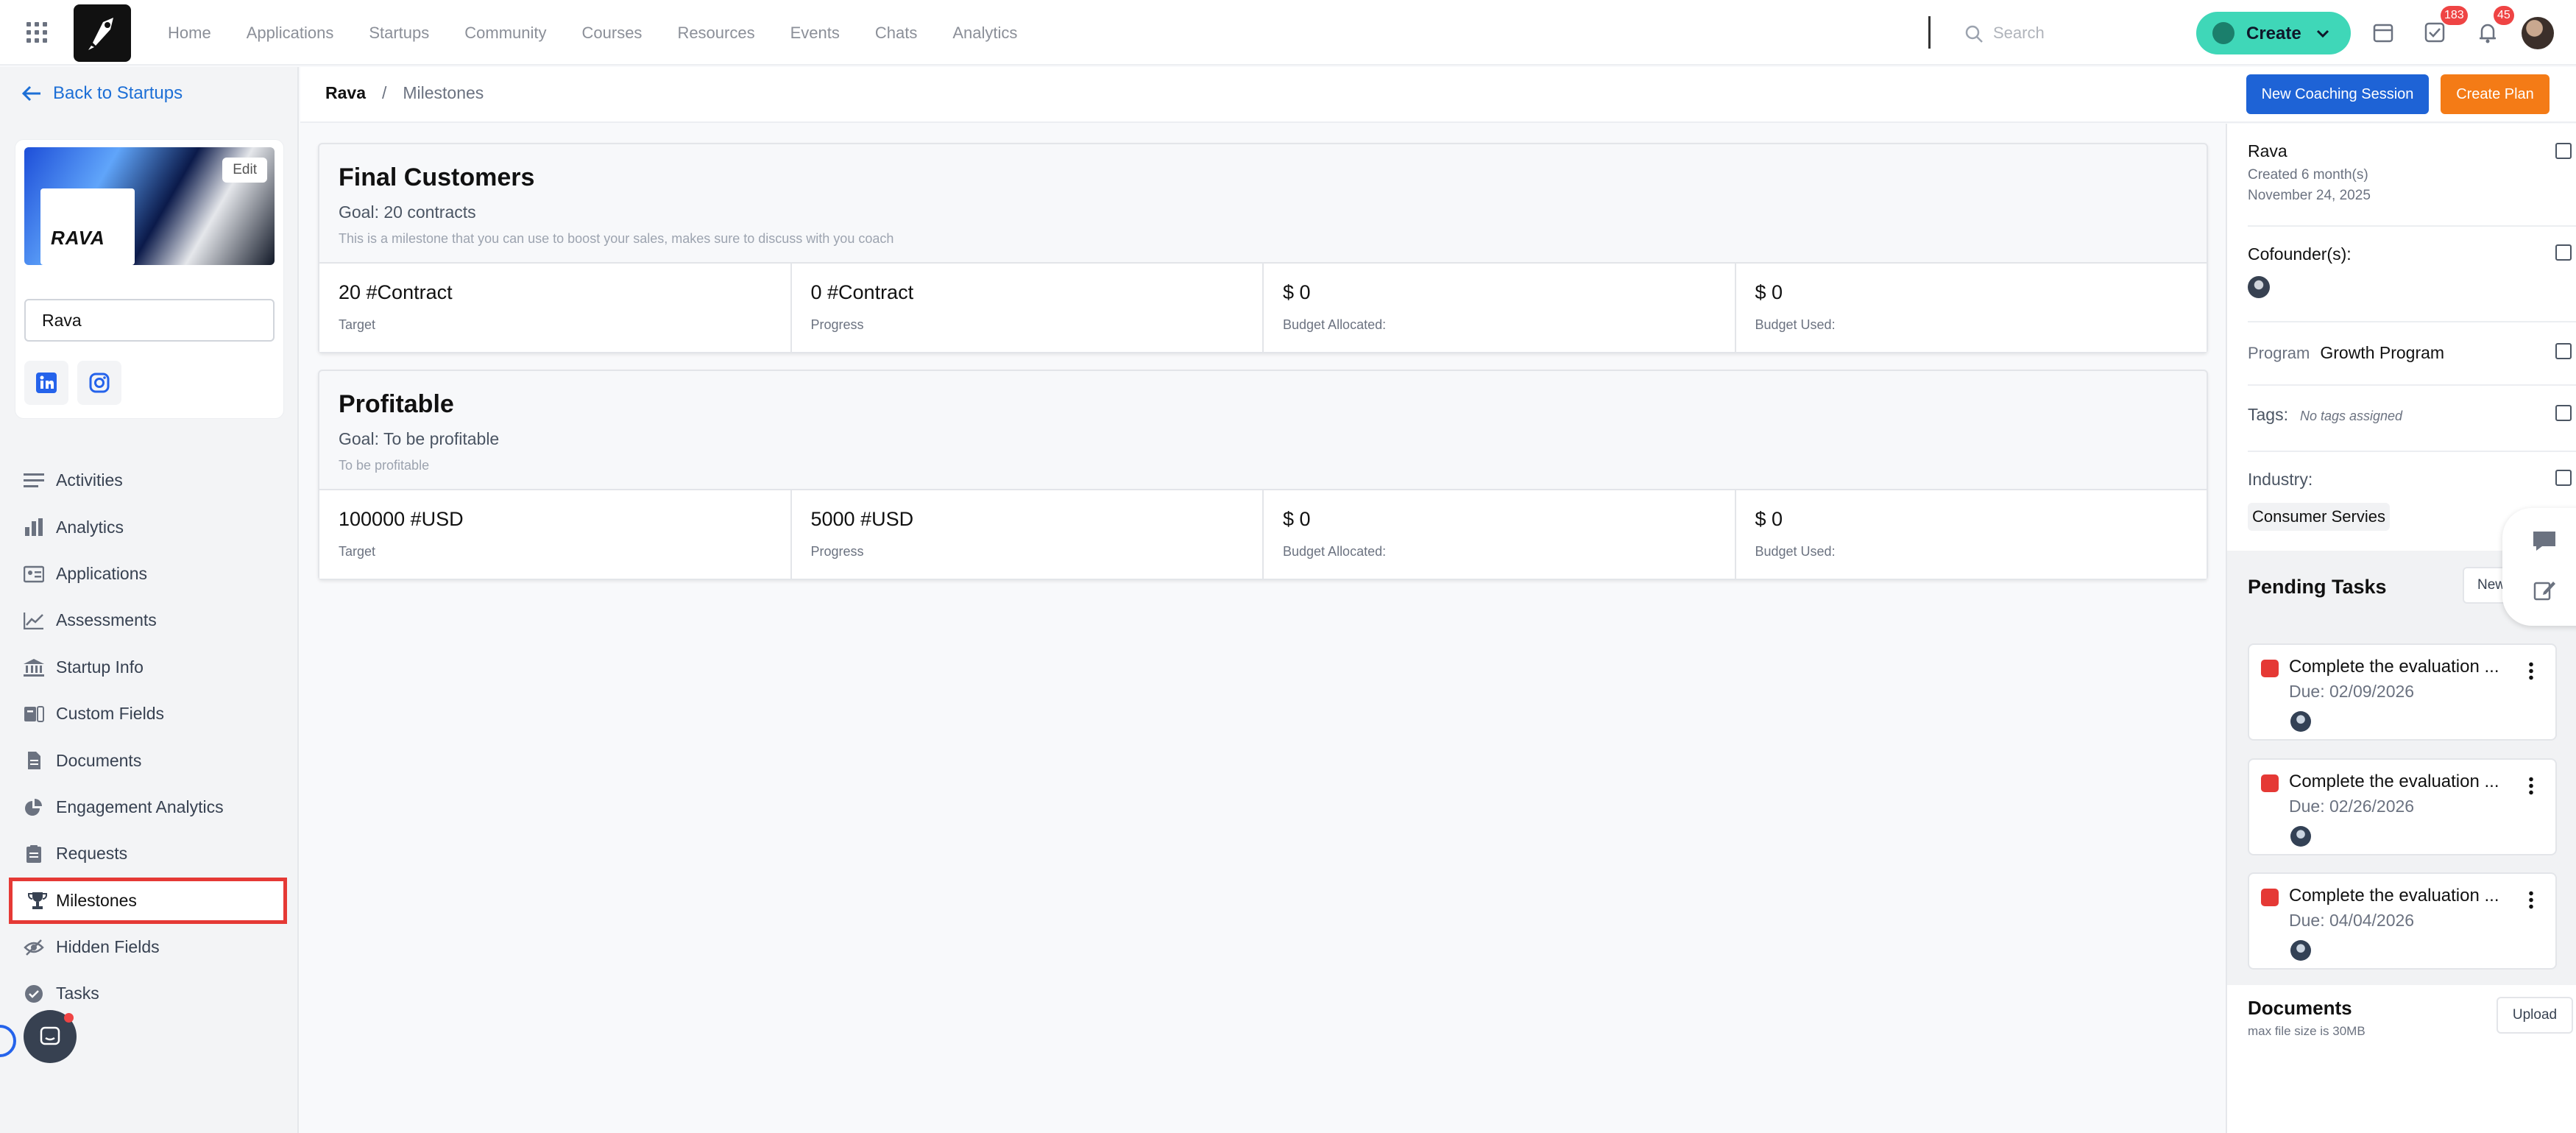 This screenshot has height=1133, width=2576. Describe the element at coordinates (90, 527) in the screenshot. I see `sidebar-item-label: Analytics` at that location.